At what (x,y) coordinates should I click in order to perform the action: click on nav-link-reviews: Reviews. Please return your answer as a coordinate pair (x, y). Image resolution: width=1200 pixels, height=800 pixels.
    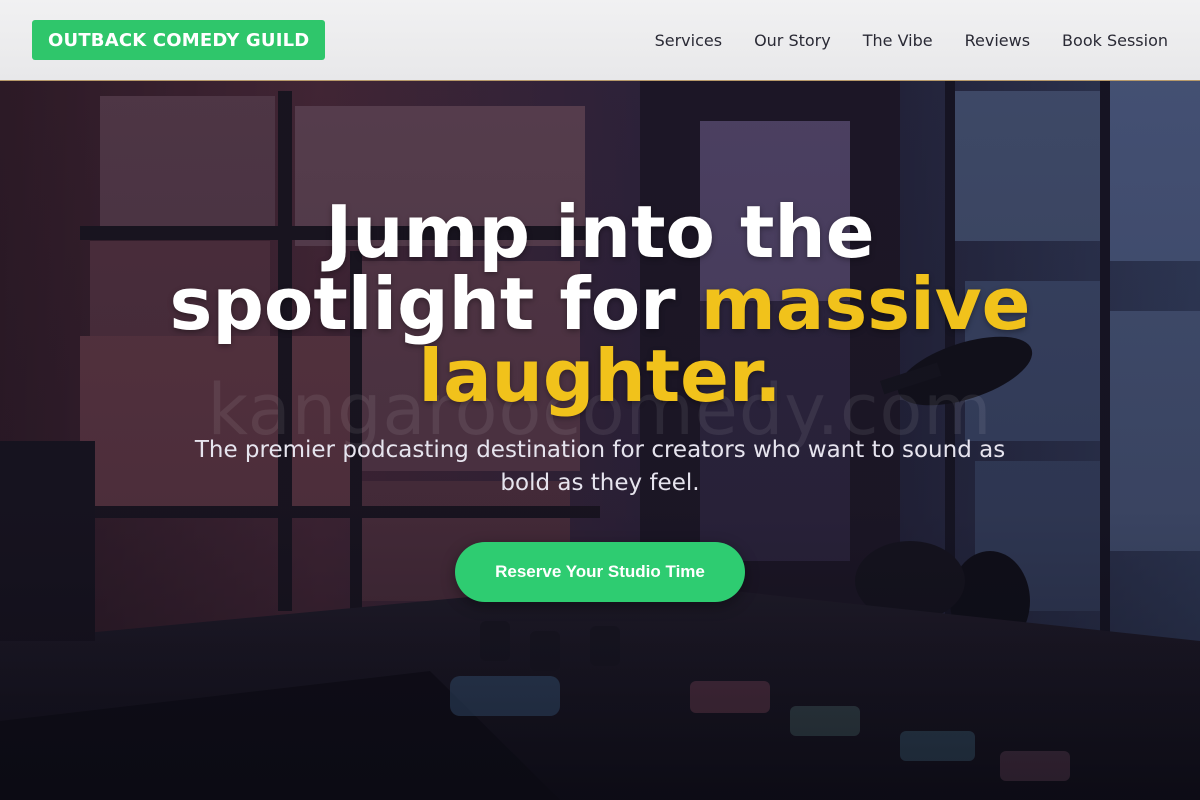
    Looking at the image, I should click on (997, 40).